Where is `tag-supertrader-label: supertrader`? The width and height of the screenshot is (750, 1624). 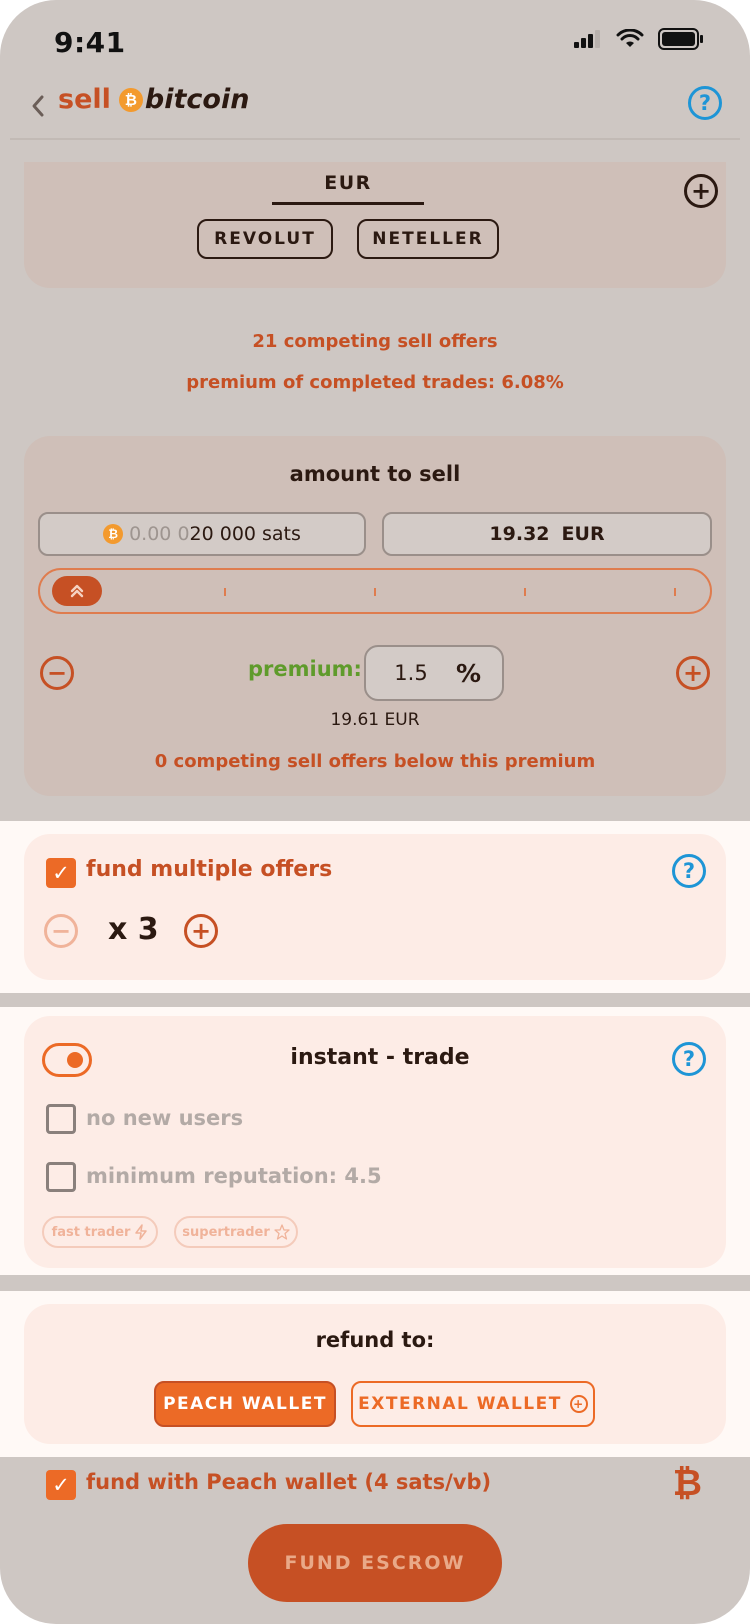
tag-supertrader-label: supertrader is located at coordinates (226, 1232).